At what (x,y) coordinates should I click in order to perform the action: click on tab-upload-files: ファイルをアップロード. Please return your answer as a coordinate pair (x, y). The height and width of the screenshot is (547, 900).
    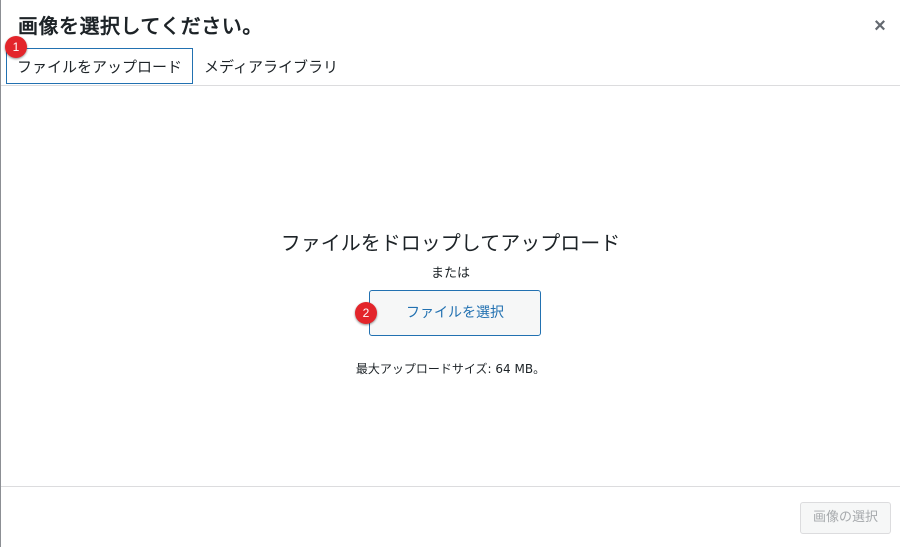
    Looking at the image, I should click on (100, 66).